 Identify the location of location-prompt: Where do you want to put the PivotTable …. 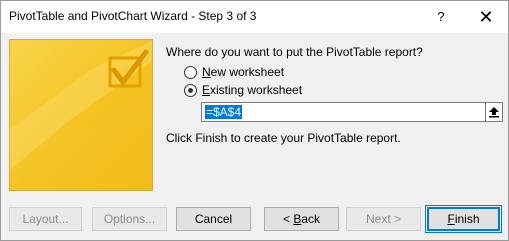
(294, 52).